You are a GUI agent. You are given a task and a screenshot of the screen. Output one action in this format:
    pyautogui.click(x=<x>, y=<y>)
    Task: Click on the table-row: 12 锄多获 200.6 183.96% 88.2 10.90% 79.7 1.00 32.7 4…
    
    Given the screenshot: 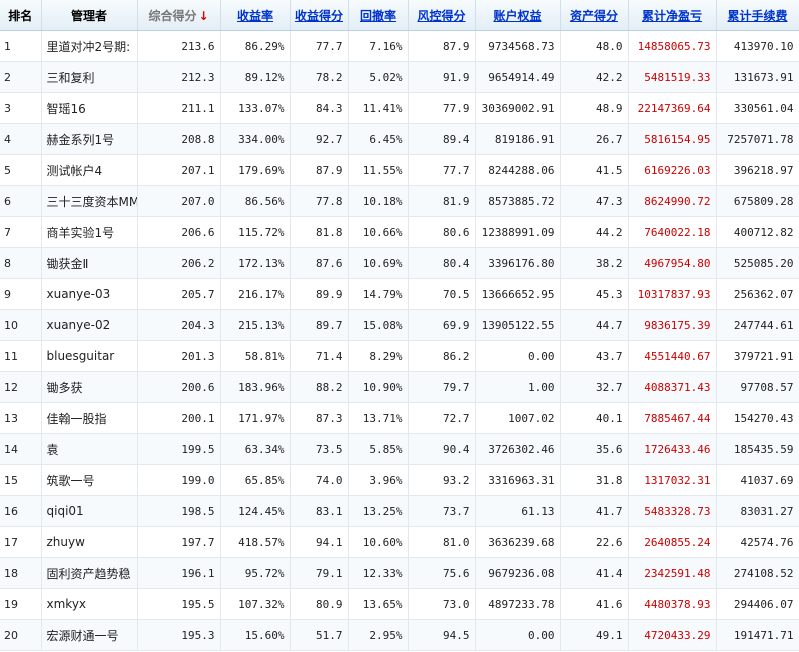 What is the action you would take?
    pyautogui.click(x=399, y=387)
    